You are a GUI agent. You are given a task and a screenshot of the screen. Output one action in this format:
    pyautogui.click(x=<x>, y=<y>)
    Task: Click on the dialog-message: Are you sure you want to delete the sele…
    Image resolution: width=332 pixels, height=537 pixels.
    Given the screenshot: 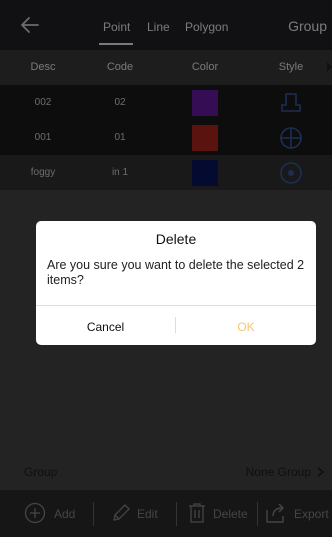 What is the action you would take?
    pyautogui.click(x=176, y=272)
    